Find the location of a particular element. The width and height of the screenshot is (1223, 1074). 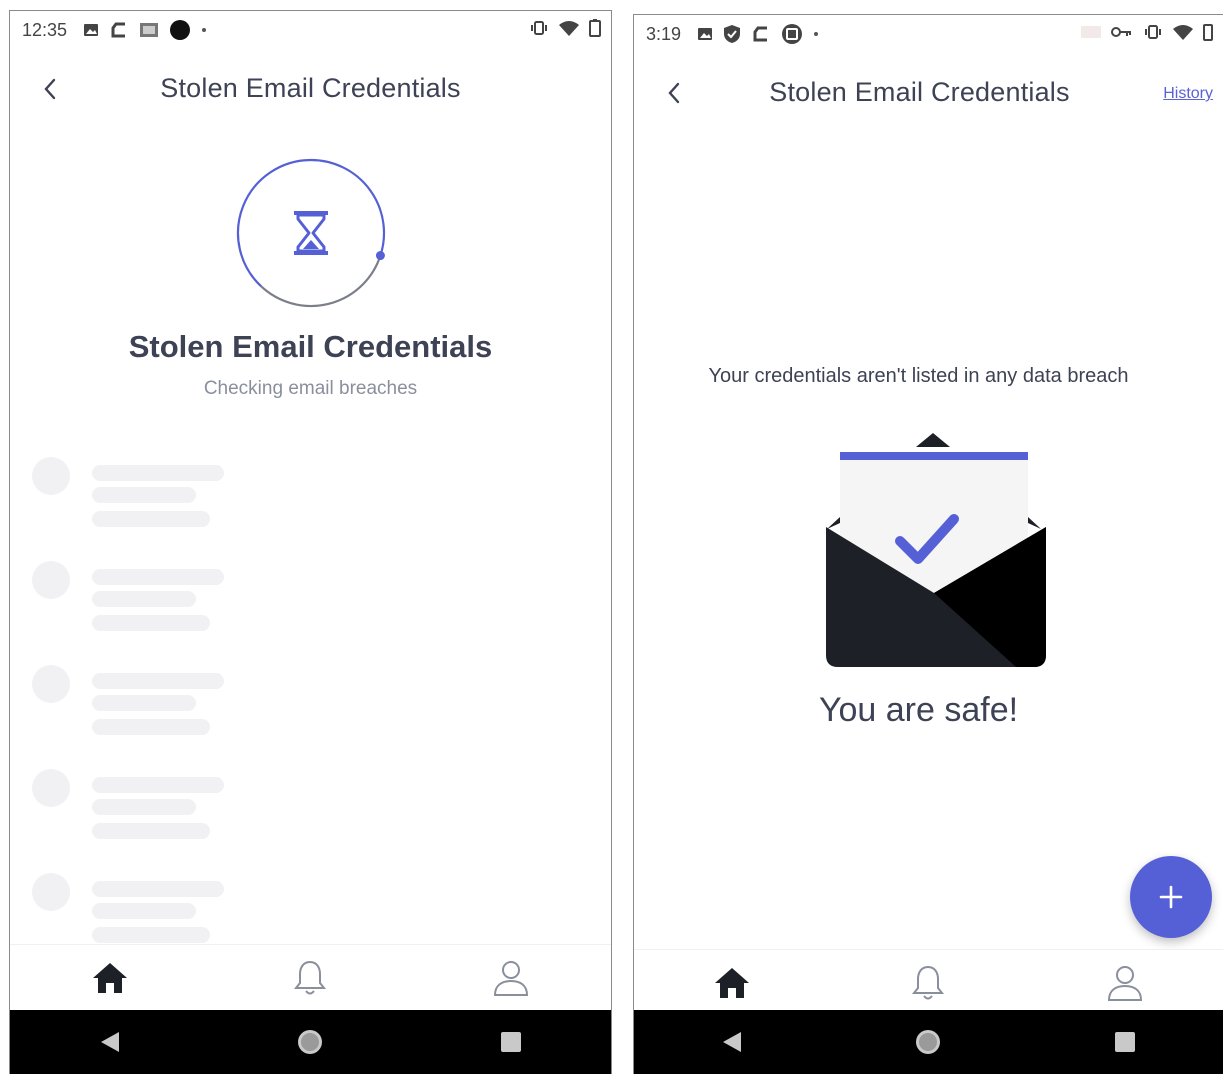

mail-icon is located at coordinates (149, 30).